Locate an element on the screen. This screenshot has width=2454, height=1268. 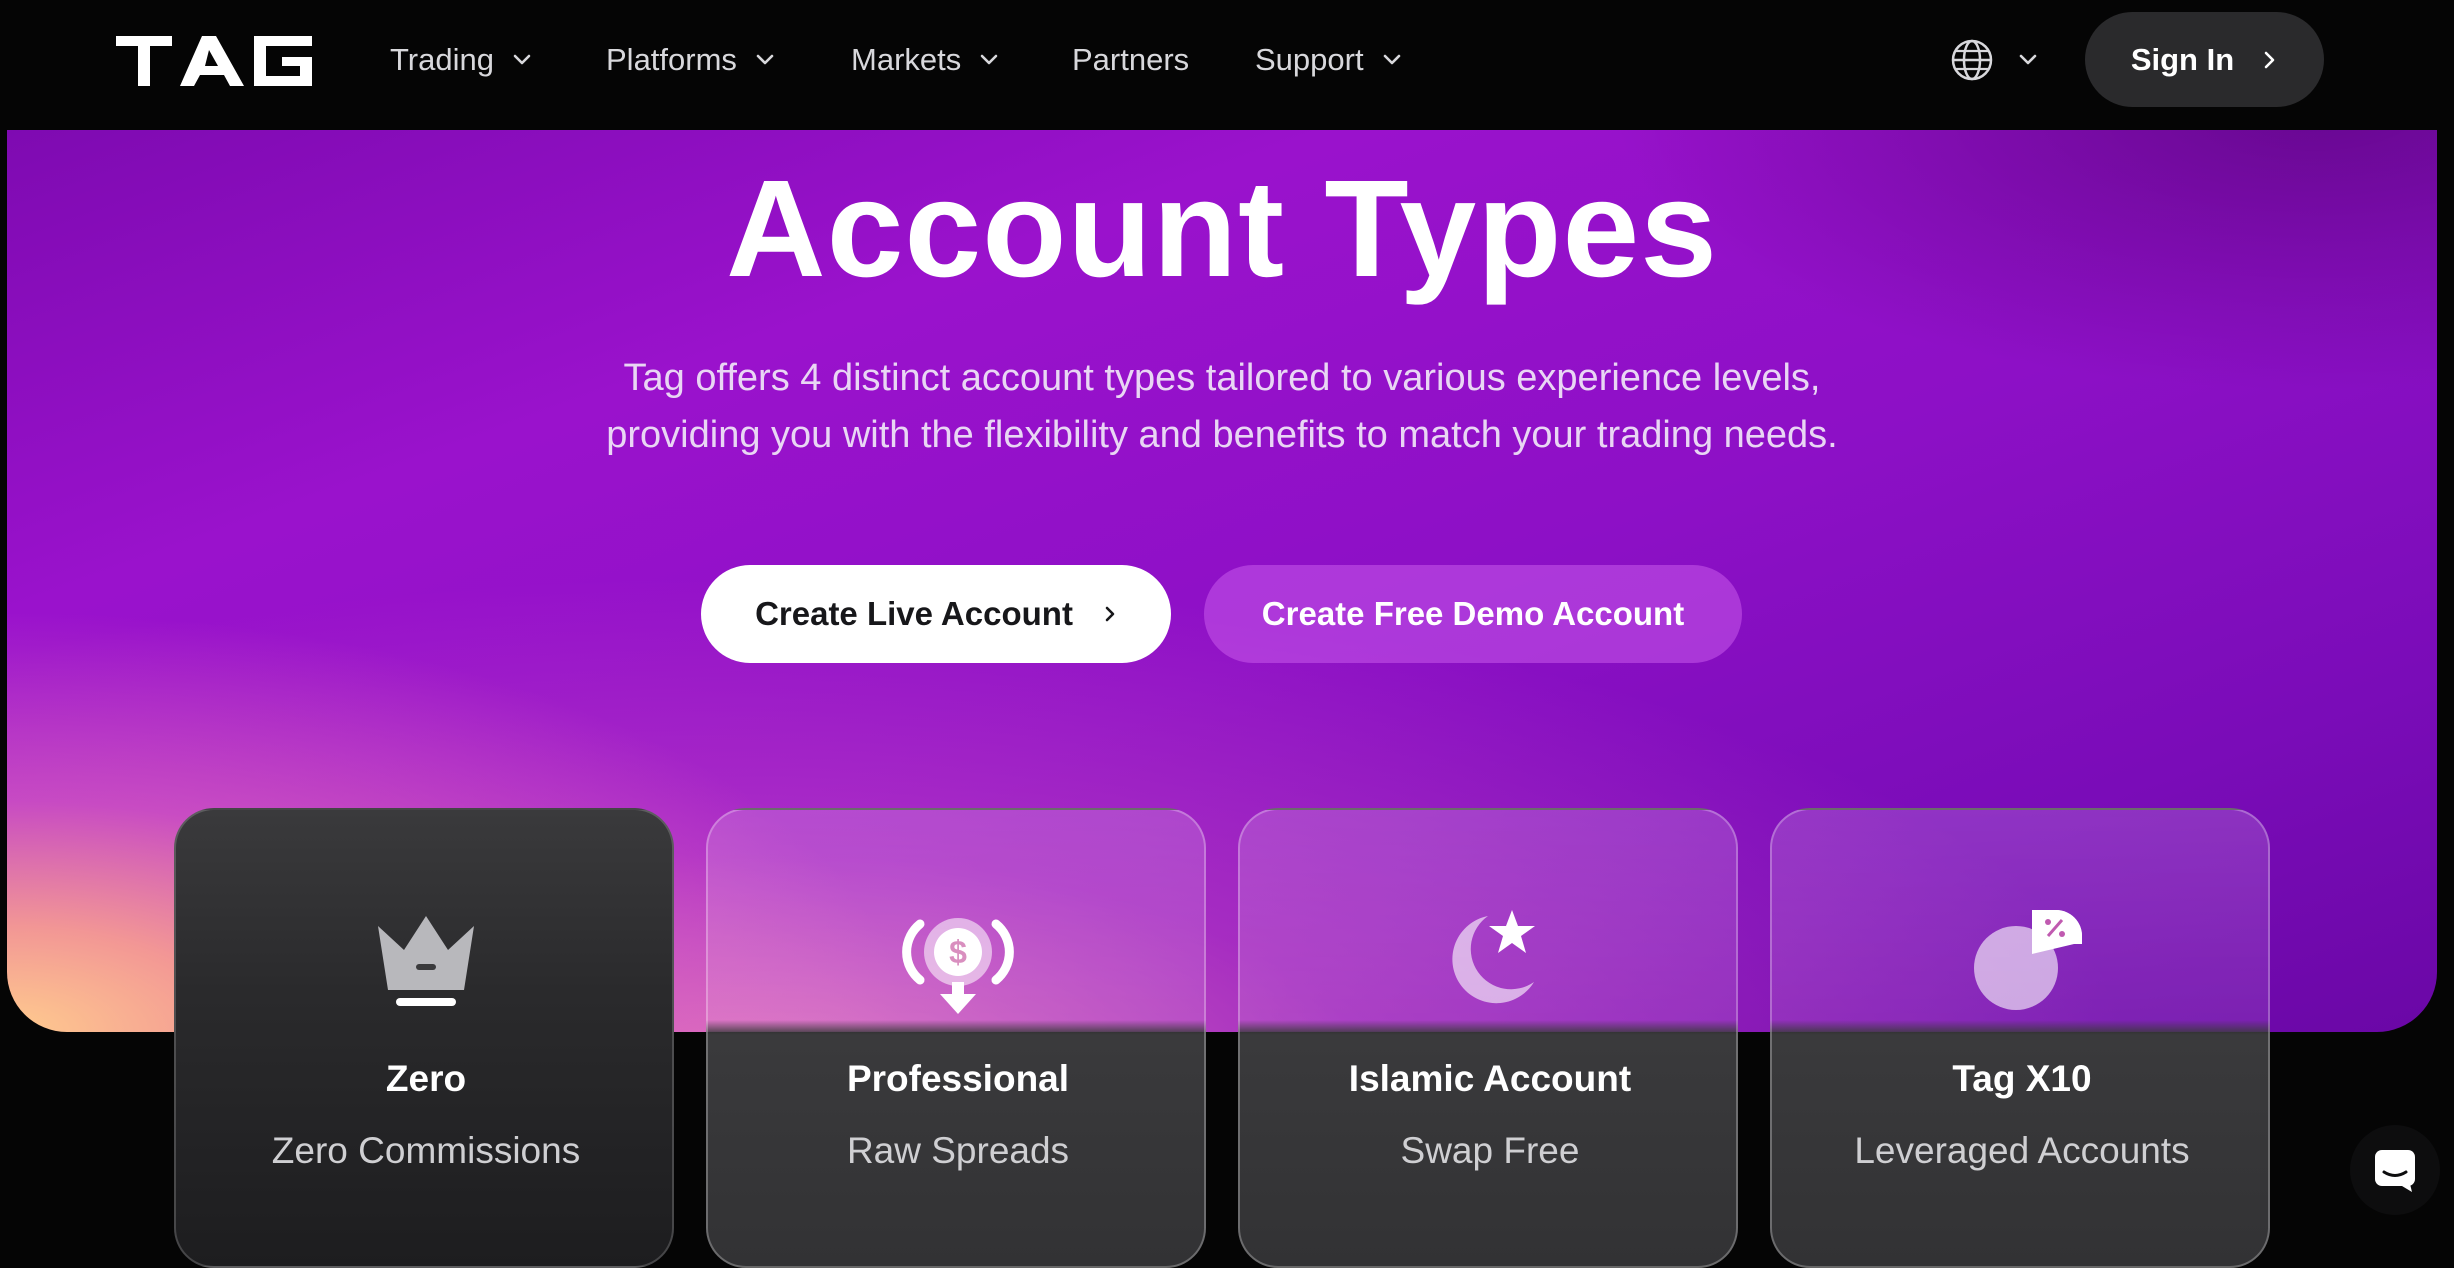
create-live-account-button: Create Live Account is located at coordinates (936, 614).